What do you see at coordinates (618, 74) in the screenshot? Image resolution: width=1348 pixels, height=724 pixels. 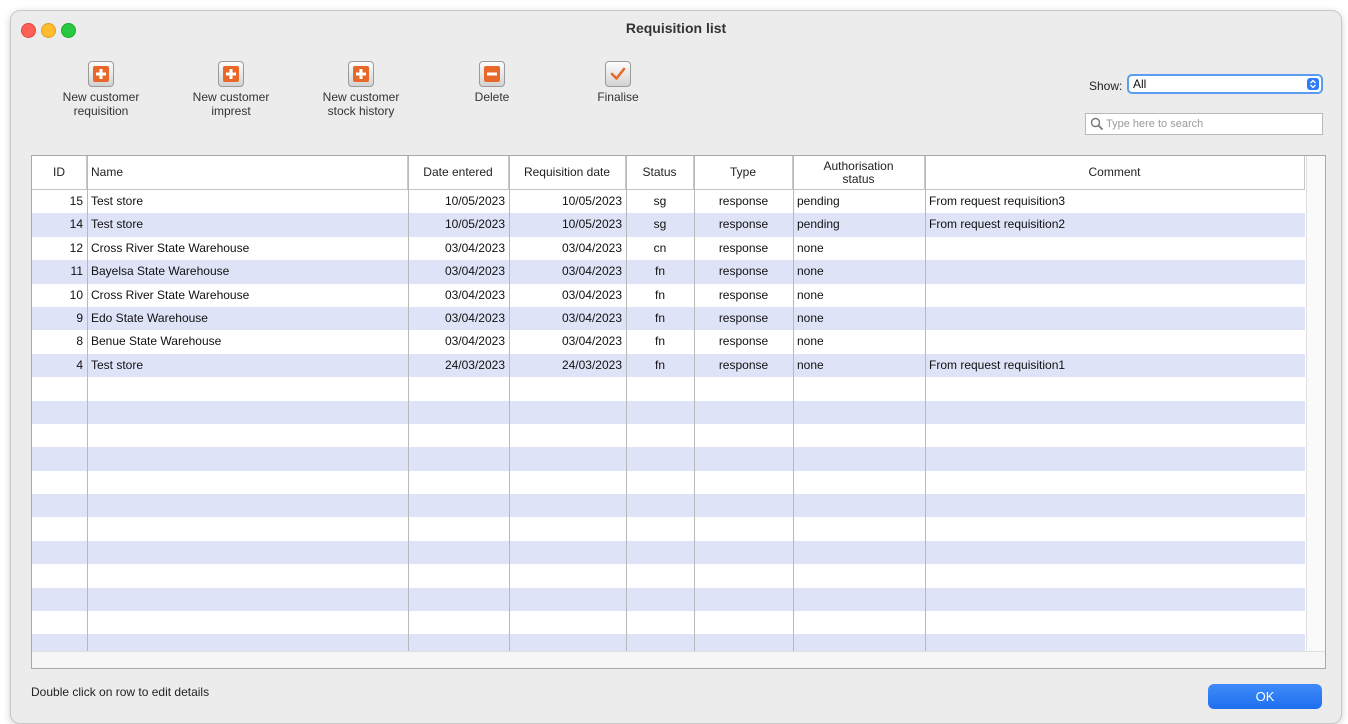 I see `checkmark-icon` at bounding box center [618, 74].